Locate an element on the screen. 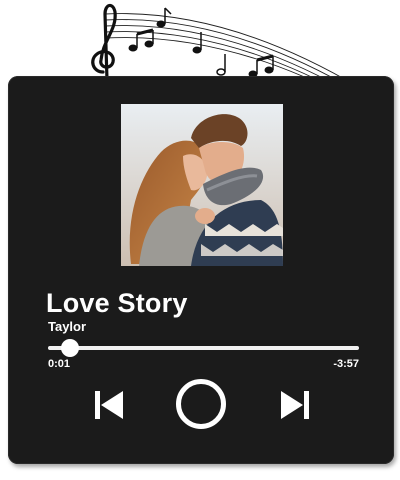  progress-bar is located at coordinates (203, 348).